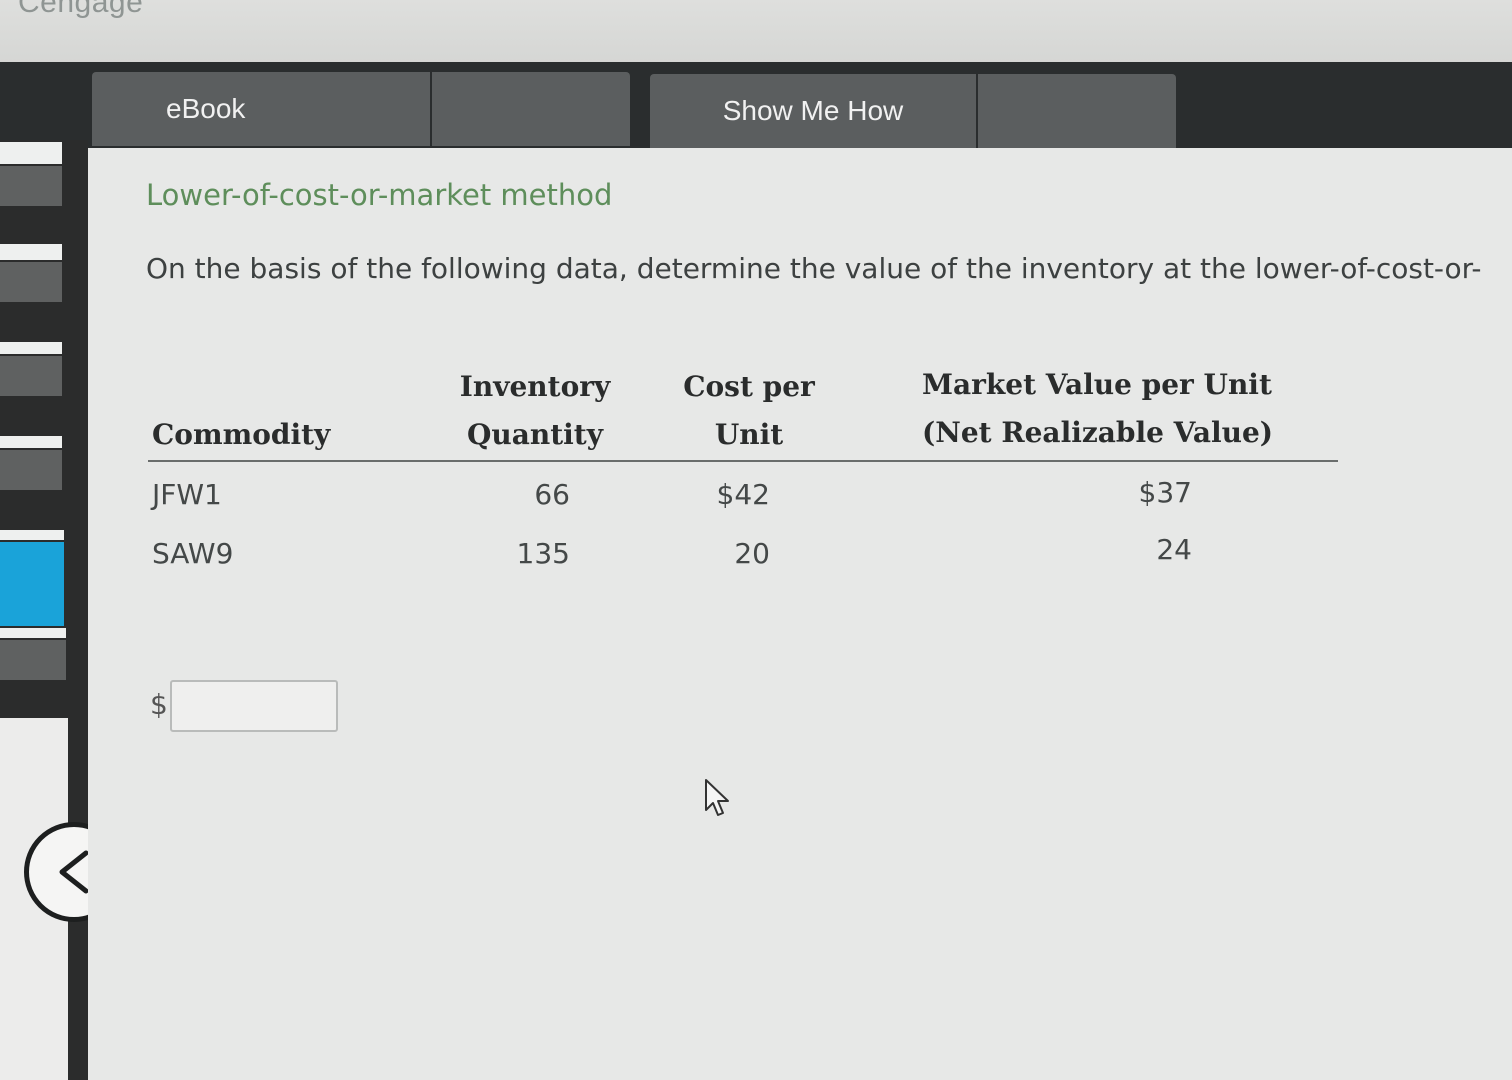 Image resolution: width=1512 pixels, height=1080 pixels. I want to click on brand-logo: Cengage, so click(81, 9).